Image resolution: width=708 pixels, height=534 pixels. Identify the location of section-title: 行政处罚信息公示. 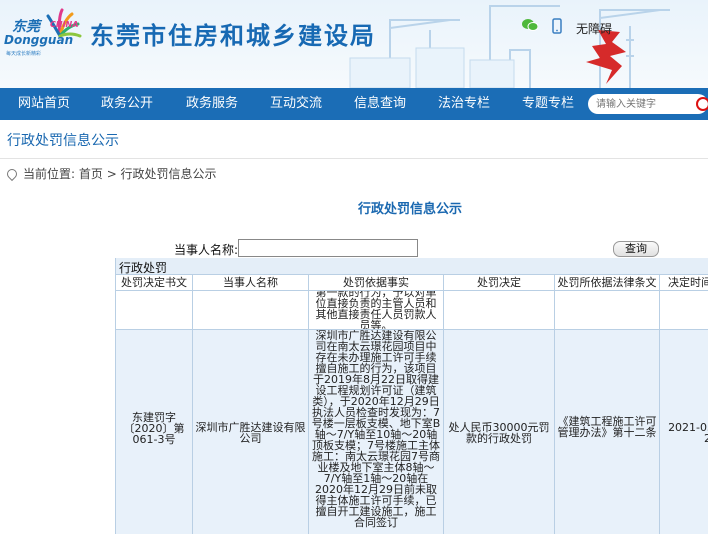
(410, 209).